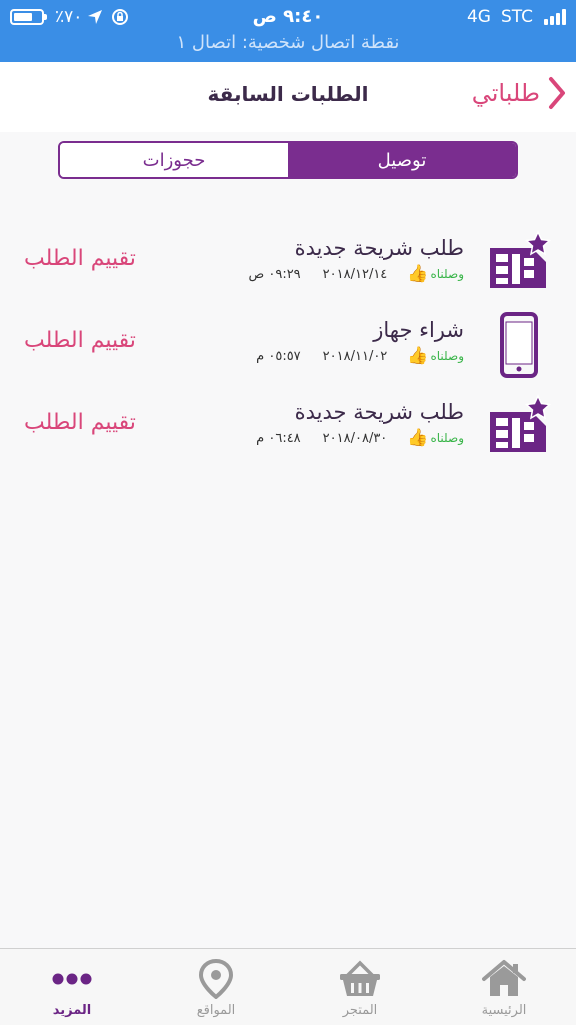  I want to click on smartphone-icon, so click(519, 345).